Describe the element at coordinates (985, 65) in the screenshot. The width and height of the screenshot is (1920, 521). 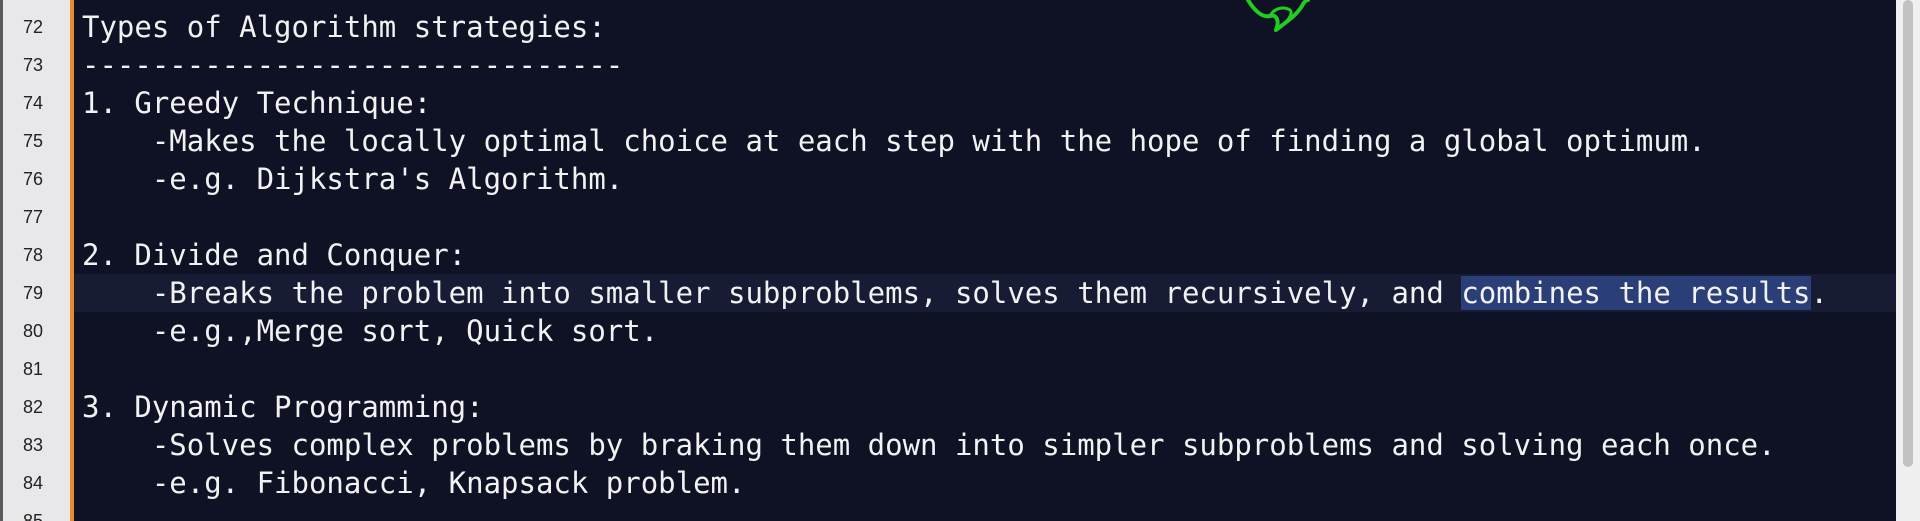
I see `code-line: -------------------------------` at that location.